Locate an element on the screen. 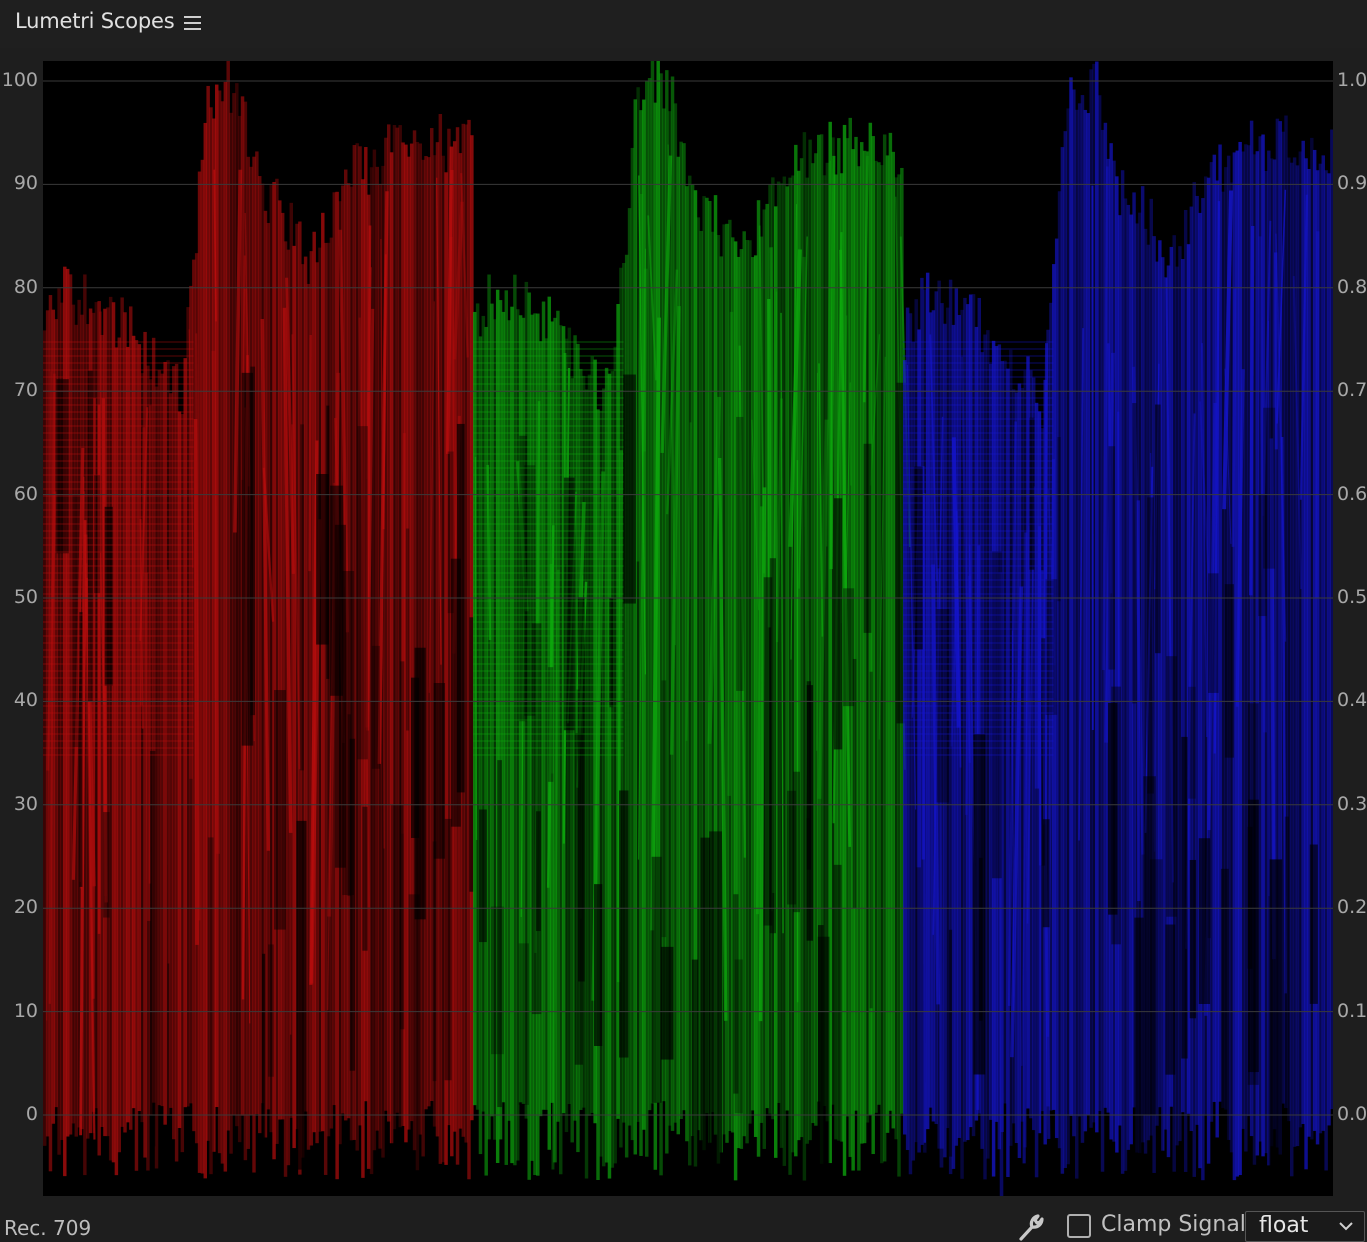 This screenshot has width=1367, height=1242. hamburger-menu-icon is located at coordinates (193, 23).